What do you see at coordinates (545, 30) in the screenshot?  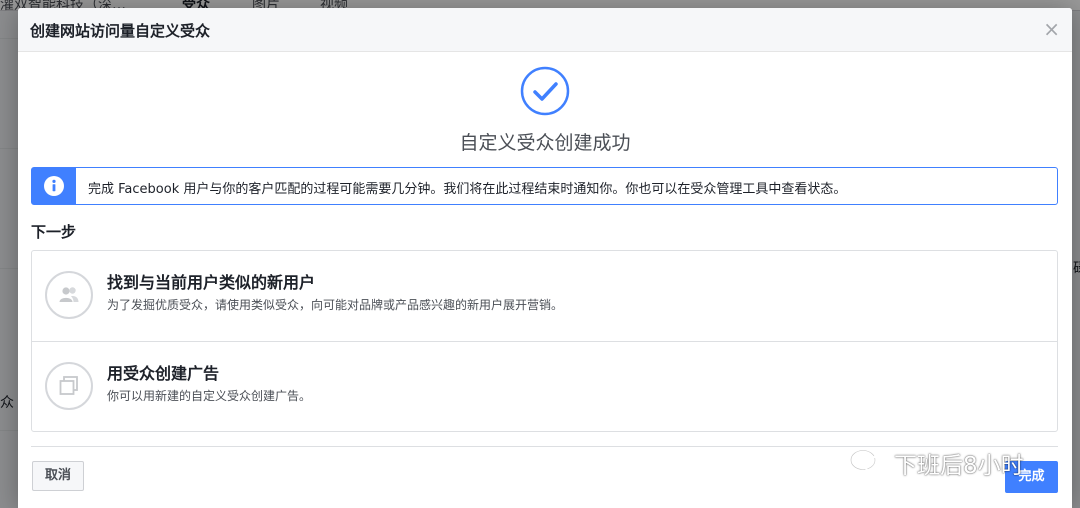 I see `dialog-header: 创建网站访问量自定义受众 ×` at bounding box center [545, 30].